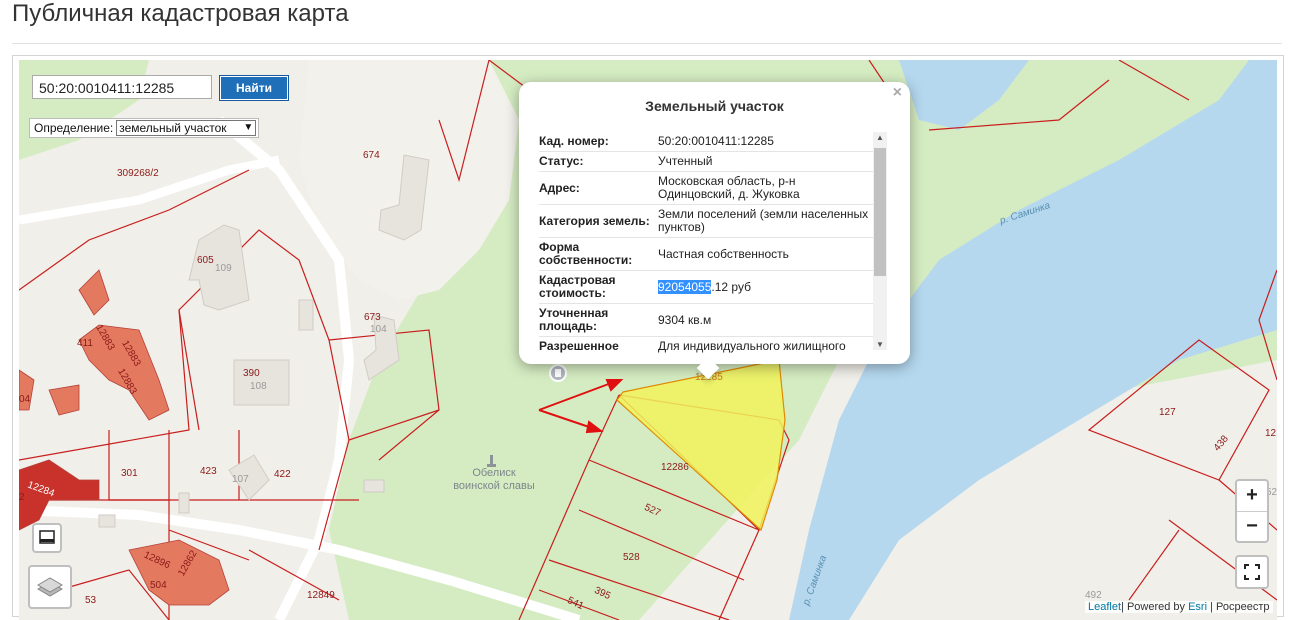 The height and width of the screenshot is (620, 1304). I want to click on parcel-label-492: 492, so click(1093, 595).